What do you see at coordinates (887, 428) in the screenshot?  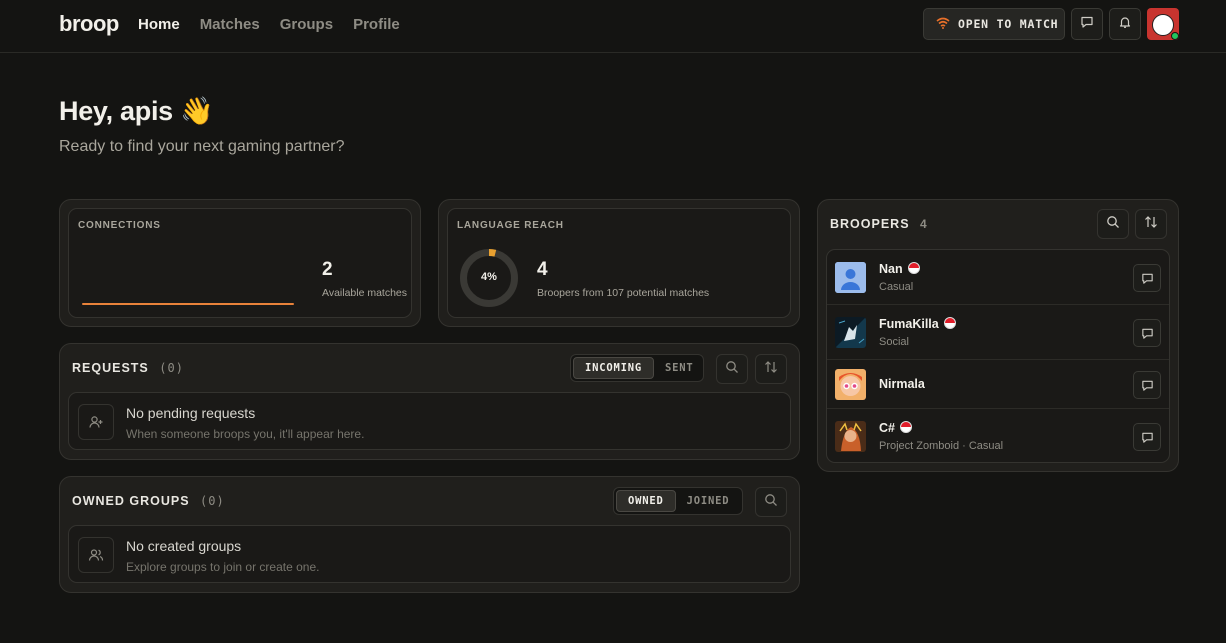 I see `brooper-name-text: C#` at bounding box center [887, 428].